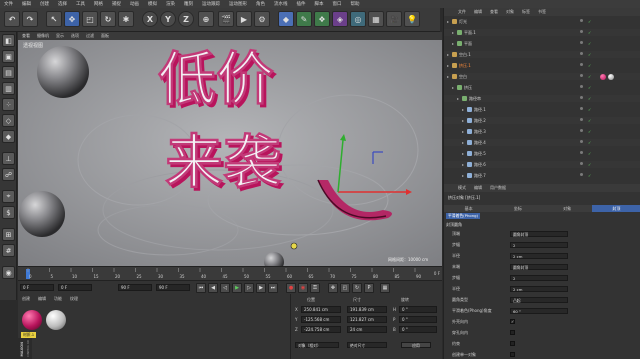  What do you see at coordinates (8, 104) in the screenshot?
I see `points-mode-icon: ⁘` at bounding box center [8, 104].